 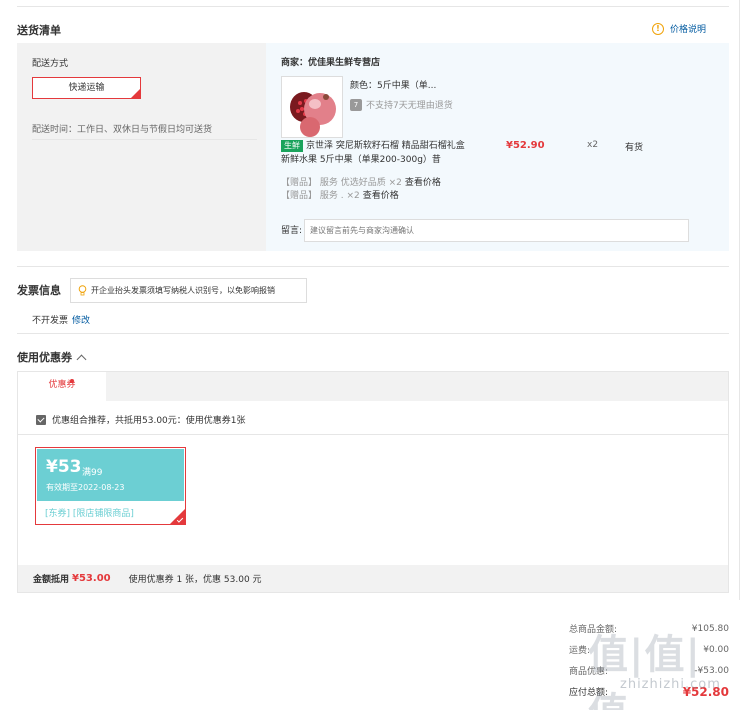 What do you see at coordinates (195, 580) in the screenshot?
I see `coupon-usage-text: 使用优惠券 1 张，优惠 53.00 元` at bounding box center [195, 580].